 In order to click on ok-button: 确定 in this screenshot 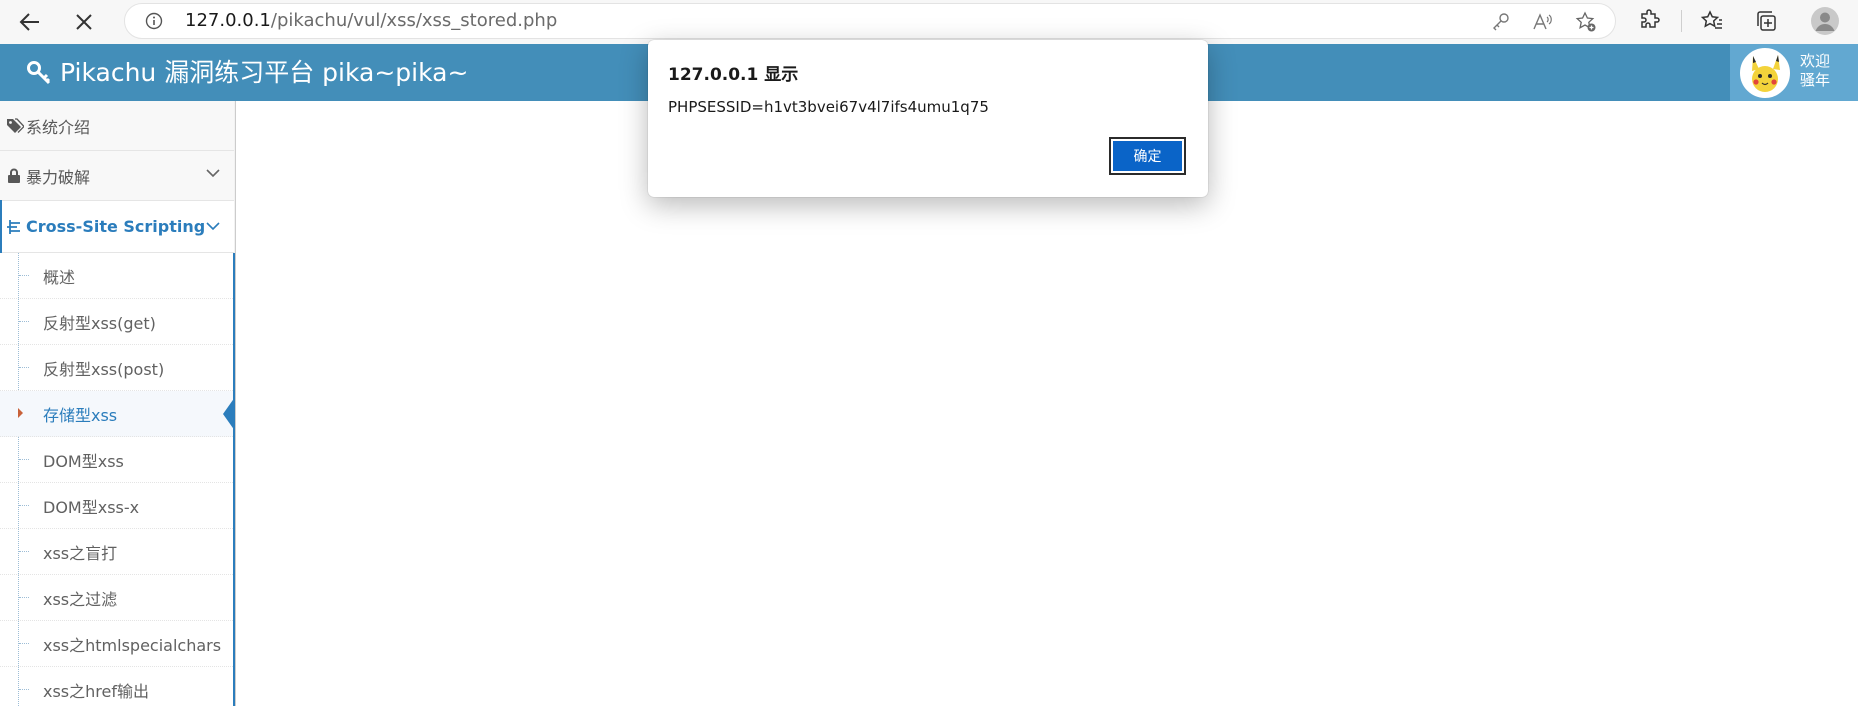, I will do `click(1147, 156)`.